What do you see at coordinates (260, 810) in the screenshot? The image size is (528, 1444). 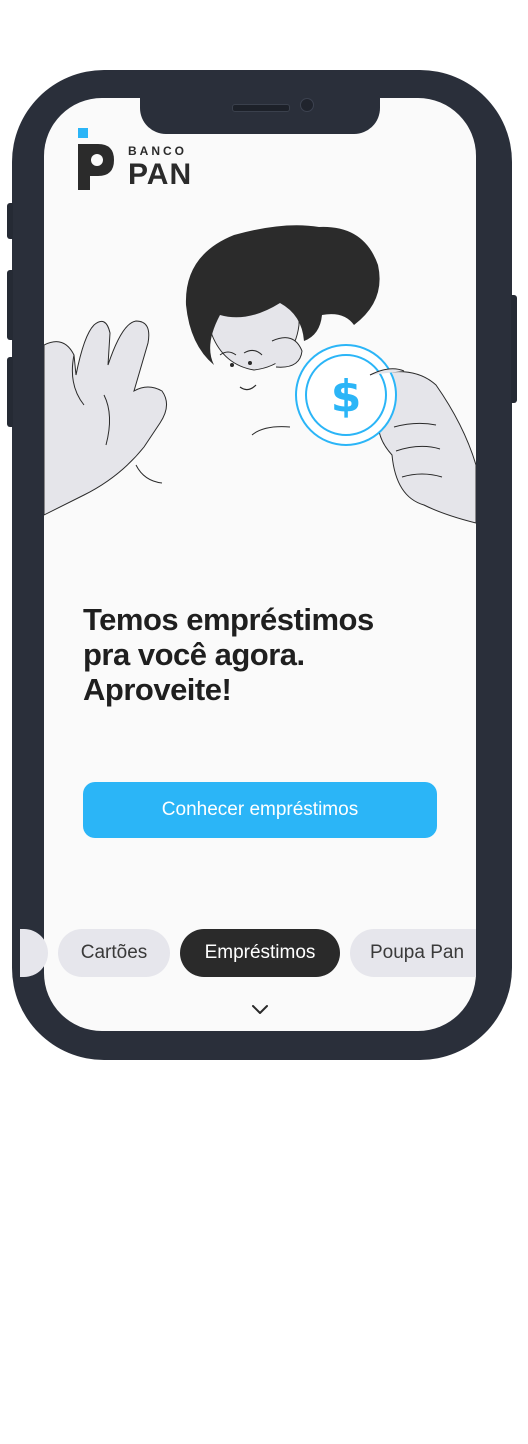 I see `conhecer-emprestimos-button: Conhecer empréstimos` at bounding box center [260, 810].